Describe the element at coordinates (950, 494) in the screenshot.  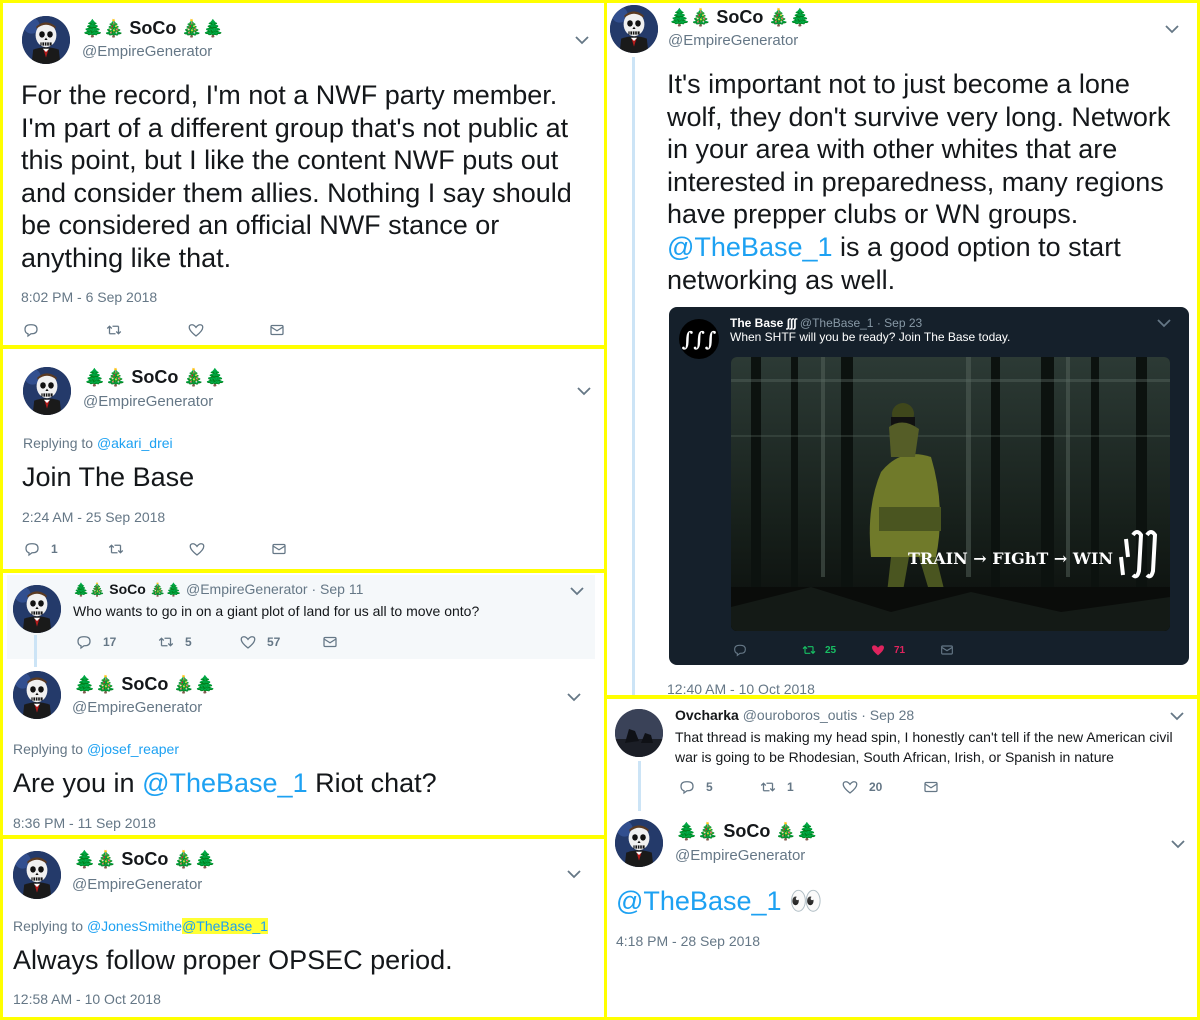
I see `quoted-image: TRAIN → FIGhT → WIN` at that location.